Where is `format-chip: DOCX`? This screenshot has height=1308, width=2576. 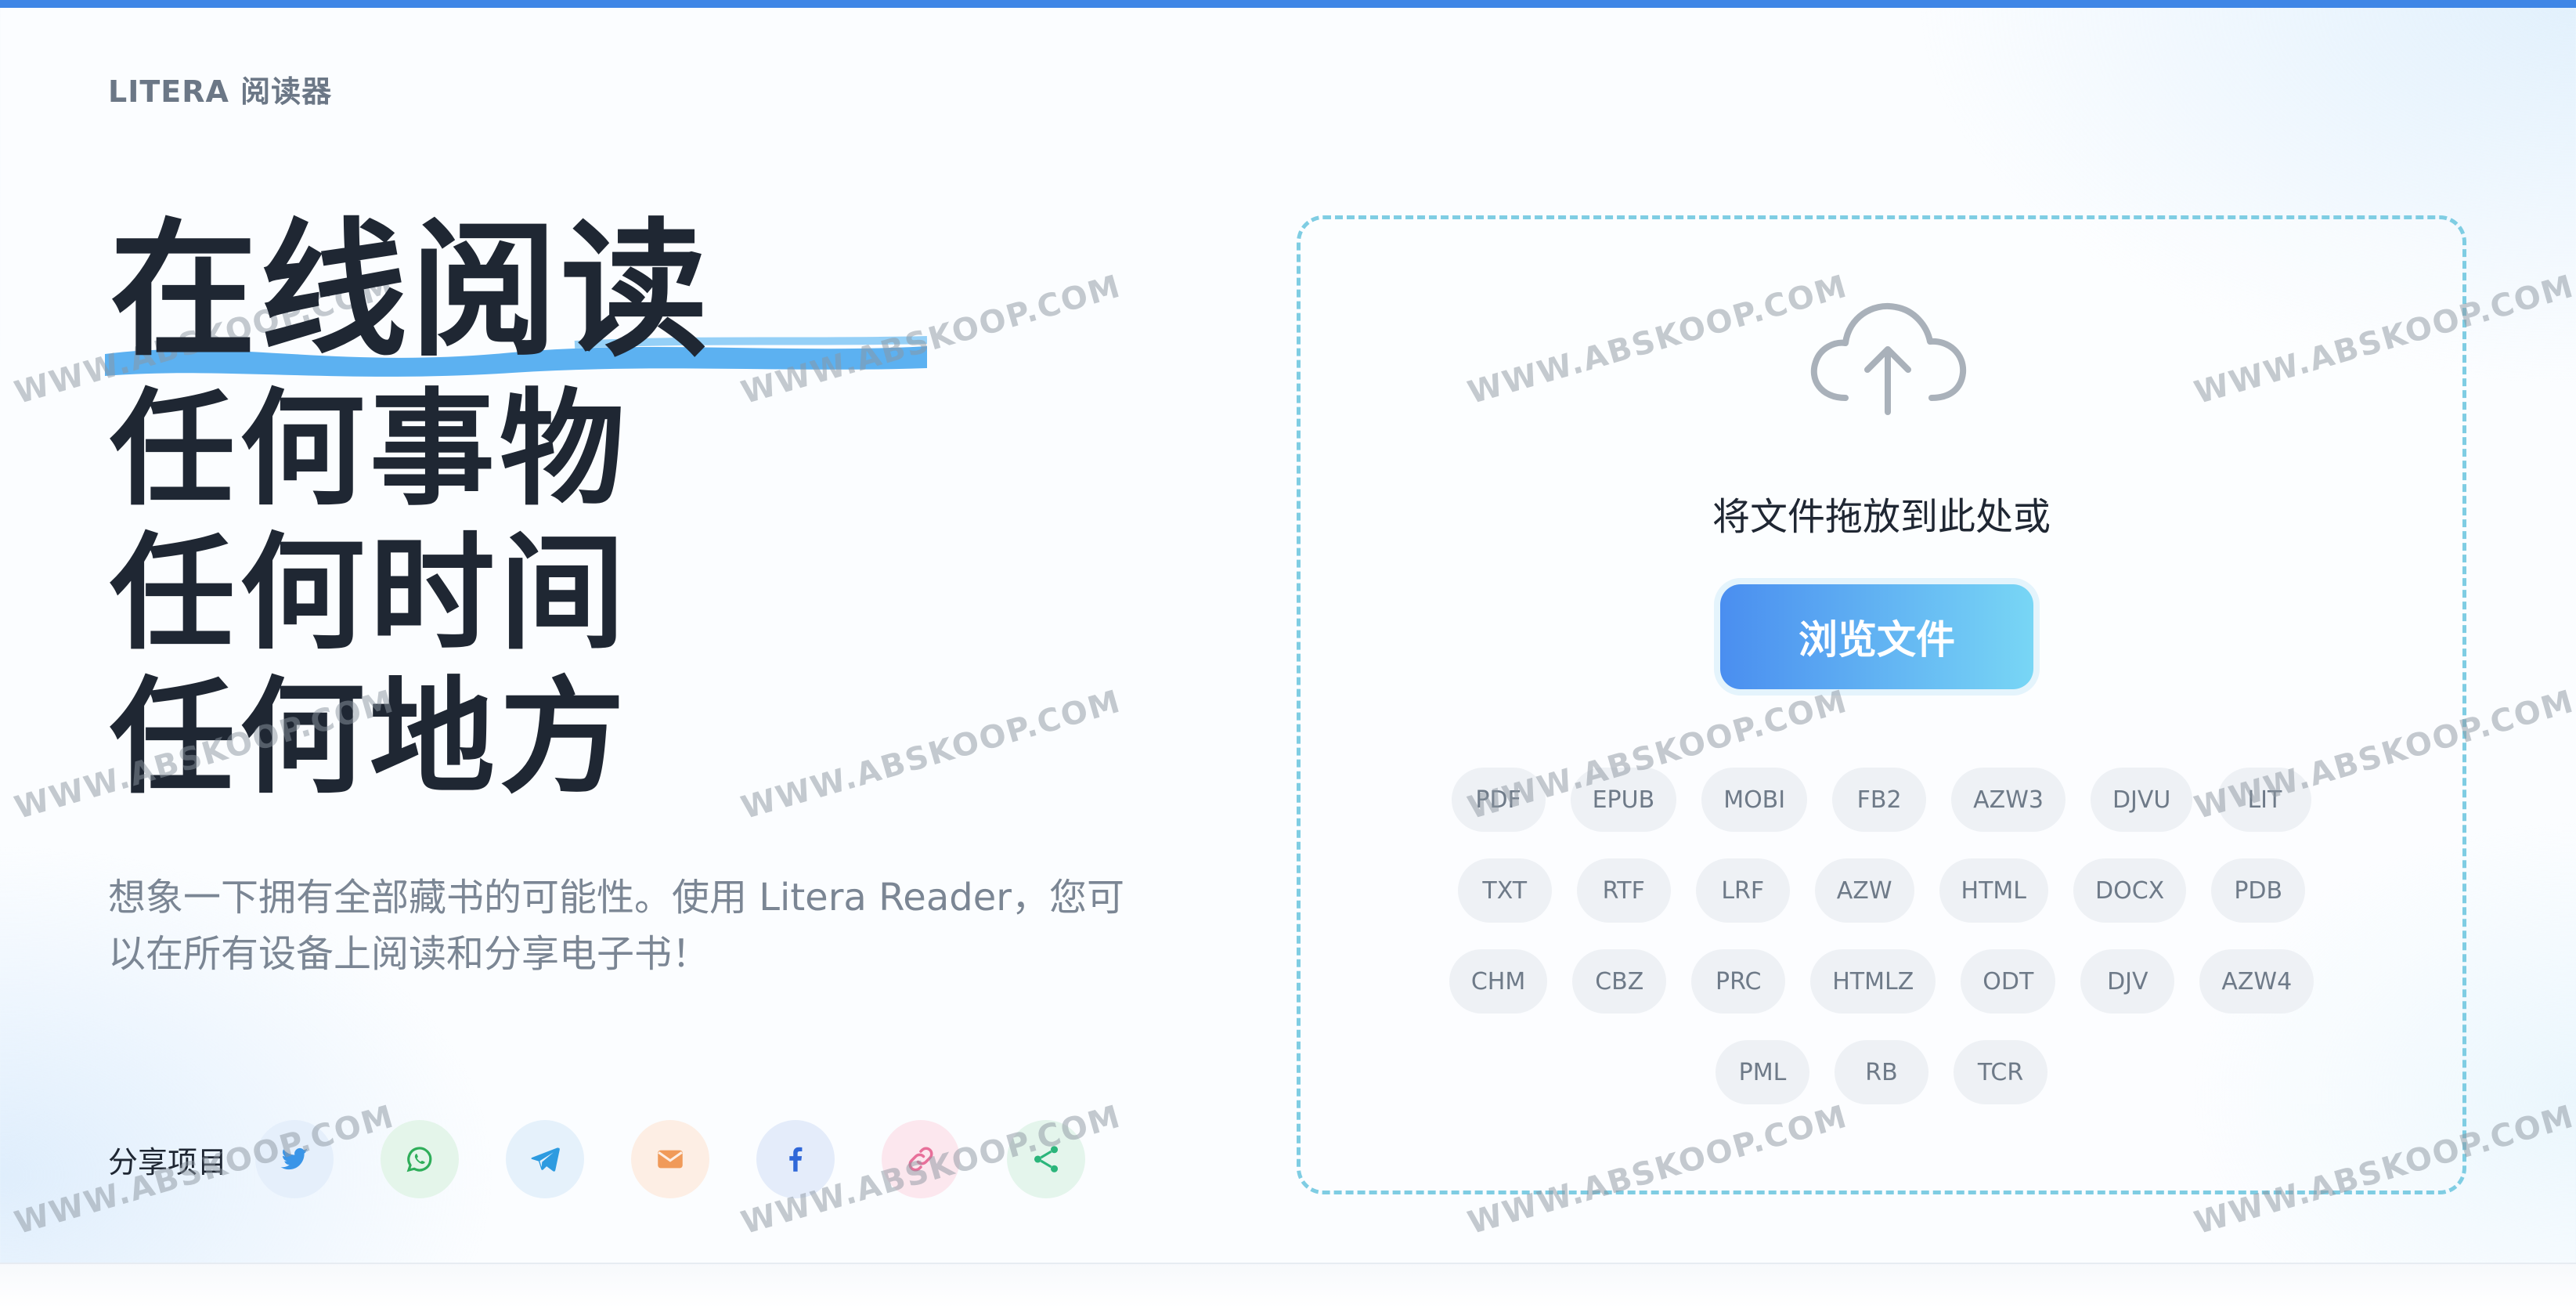 format-chip: DOCX is located at coordinates (2130, 890).